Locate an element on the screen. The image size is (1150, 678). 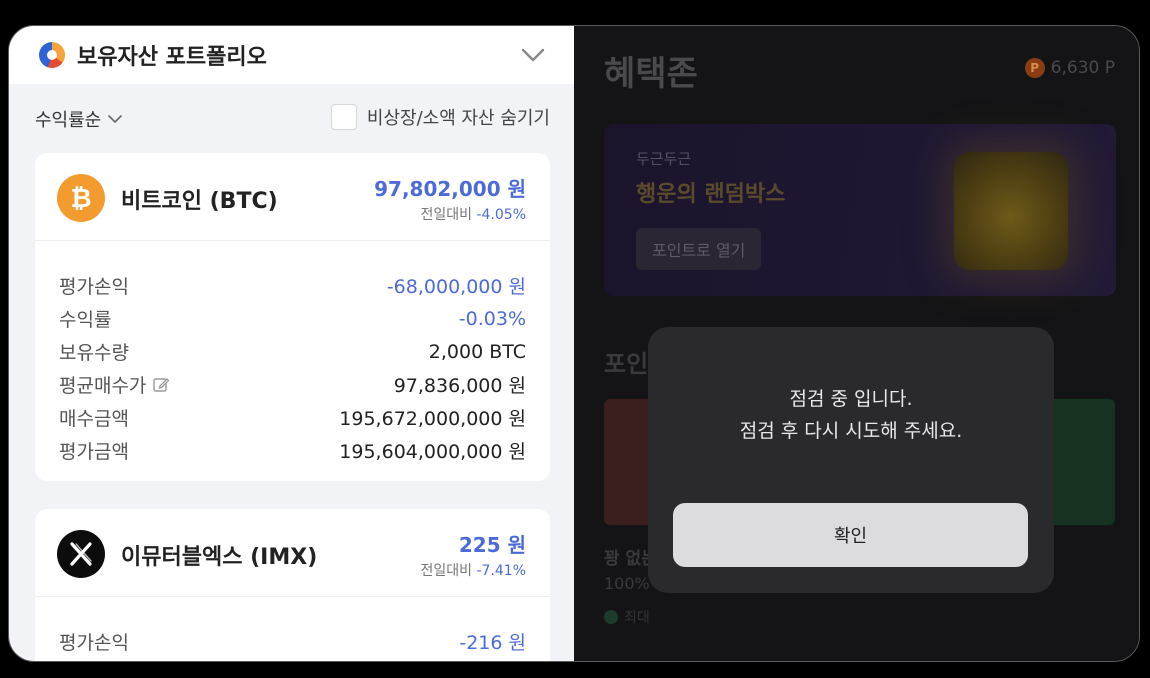
sort-dropdown: 수익률순 is located at coordinates (79, 119).